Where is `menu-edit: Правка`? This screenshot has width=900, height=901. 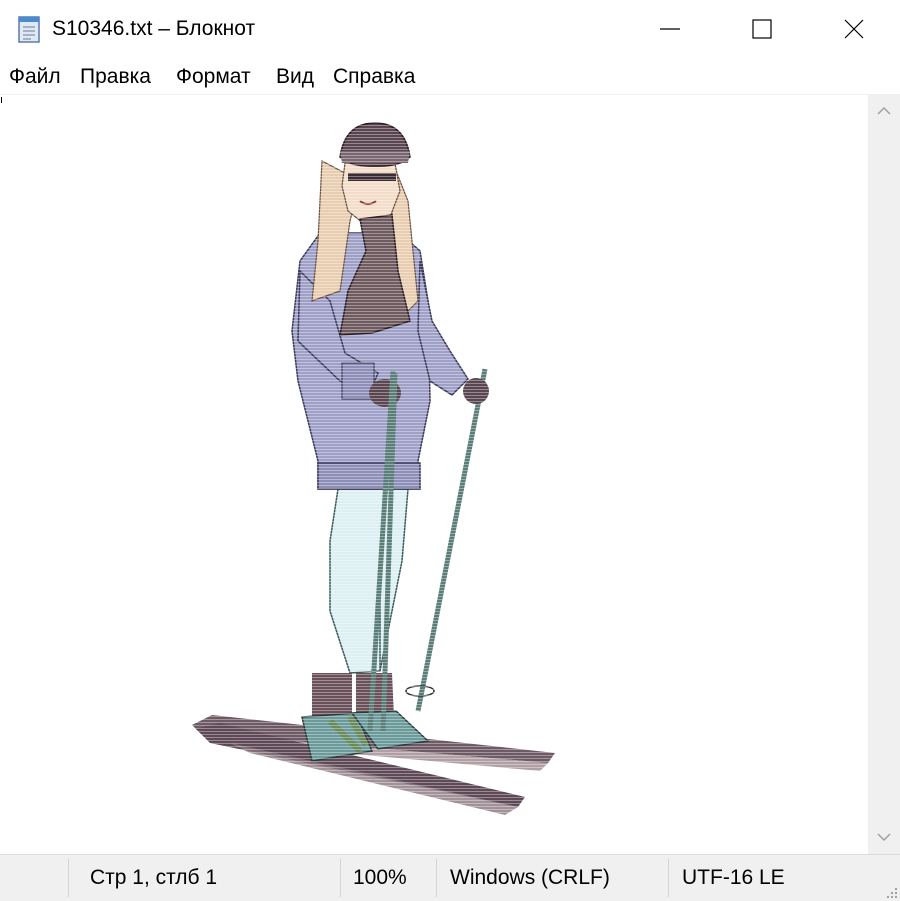
menu-edit: Правка is located at coordinates (115, 77).